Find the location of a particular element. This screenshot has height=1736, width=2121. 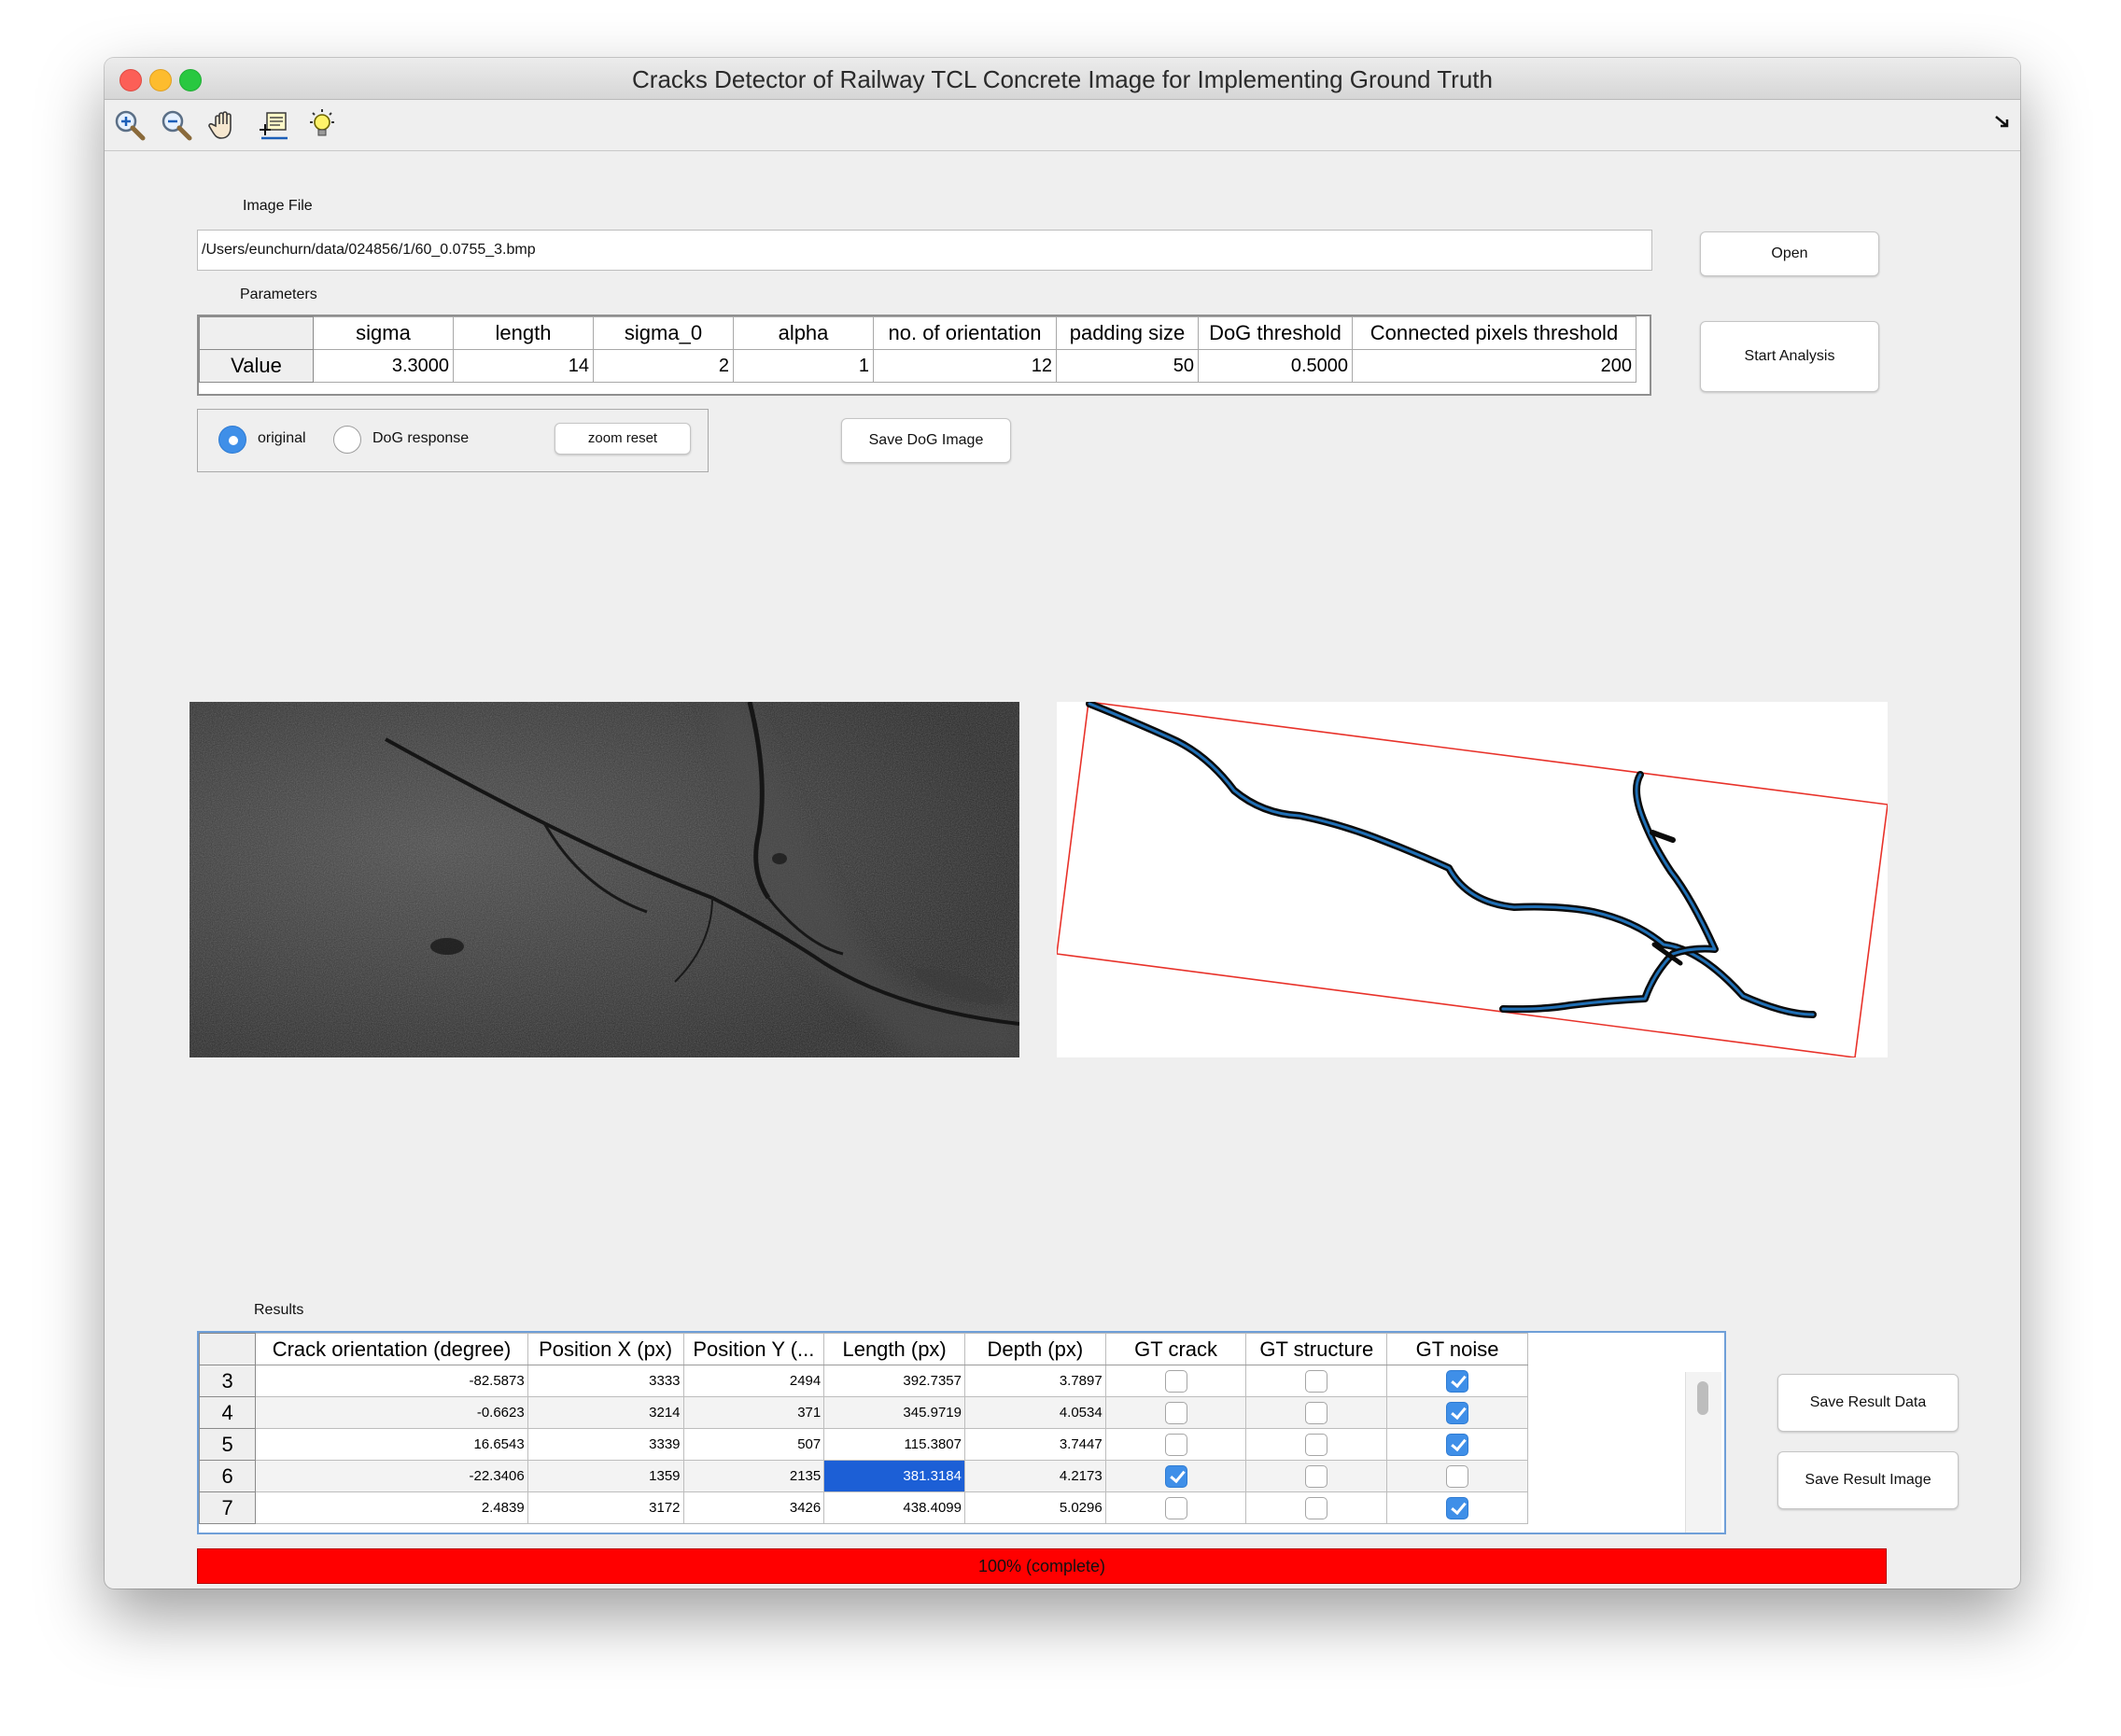

param-header-padding-size: padding size is located at coordinates (1127, 333).